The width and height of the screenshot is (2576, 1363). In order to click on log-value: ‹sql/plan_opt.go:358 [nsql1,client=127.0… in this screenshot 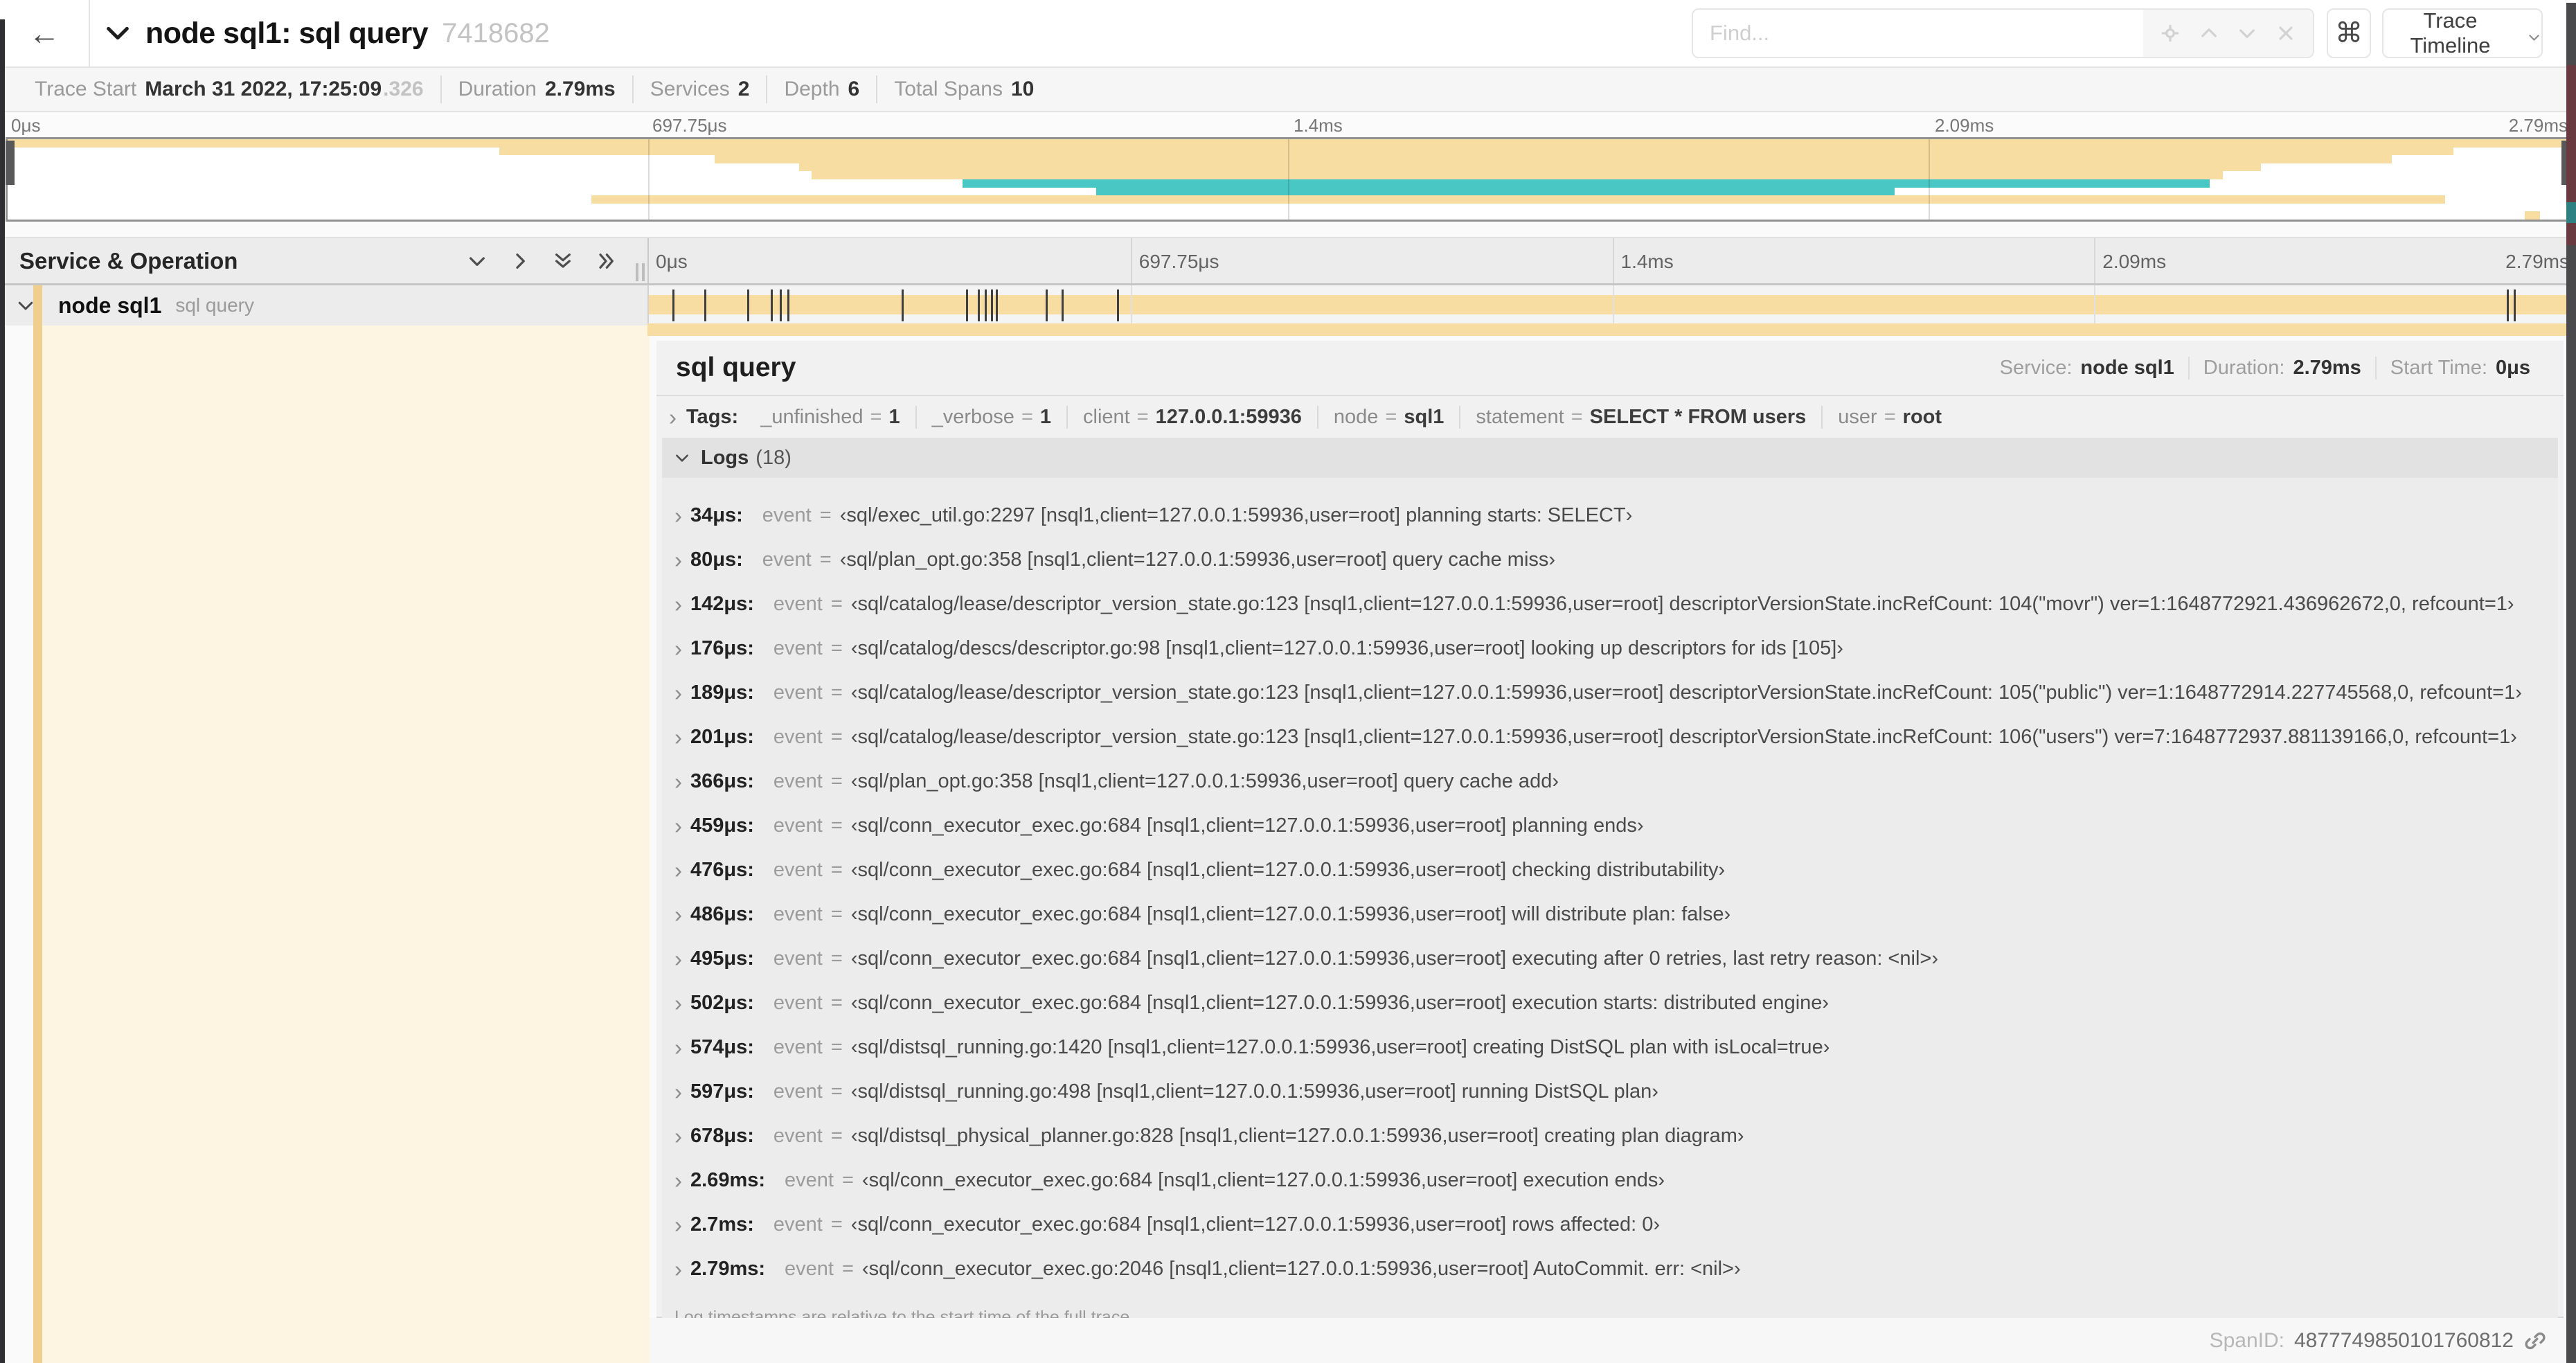, I will do `click(1204, 781)`.